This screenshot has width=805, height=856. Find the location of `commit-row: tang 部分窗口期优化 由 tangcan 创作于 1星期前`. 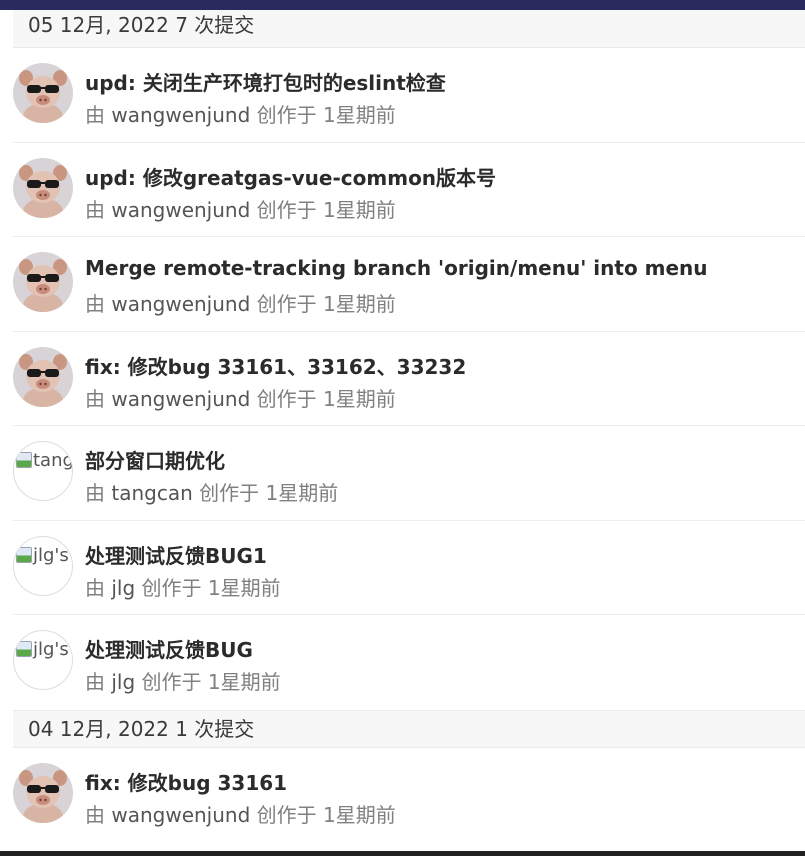

commit-row: tang 部分窗口期优化 由 tangcan 创作于 1星期前 is located at coordinates (409, 473).